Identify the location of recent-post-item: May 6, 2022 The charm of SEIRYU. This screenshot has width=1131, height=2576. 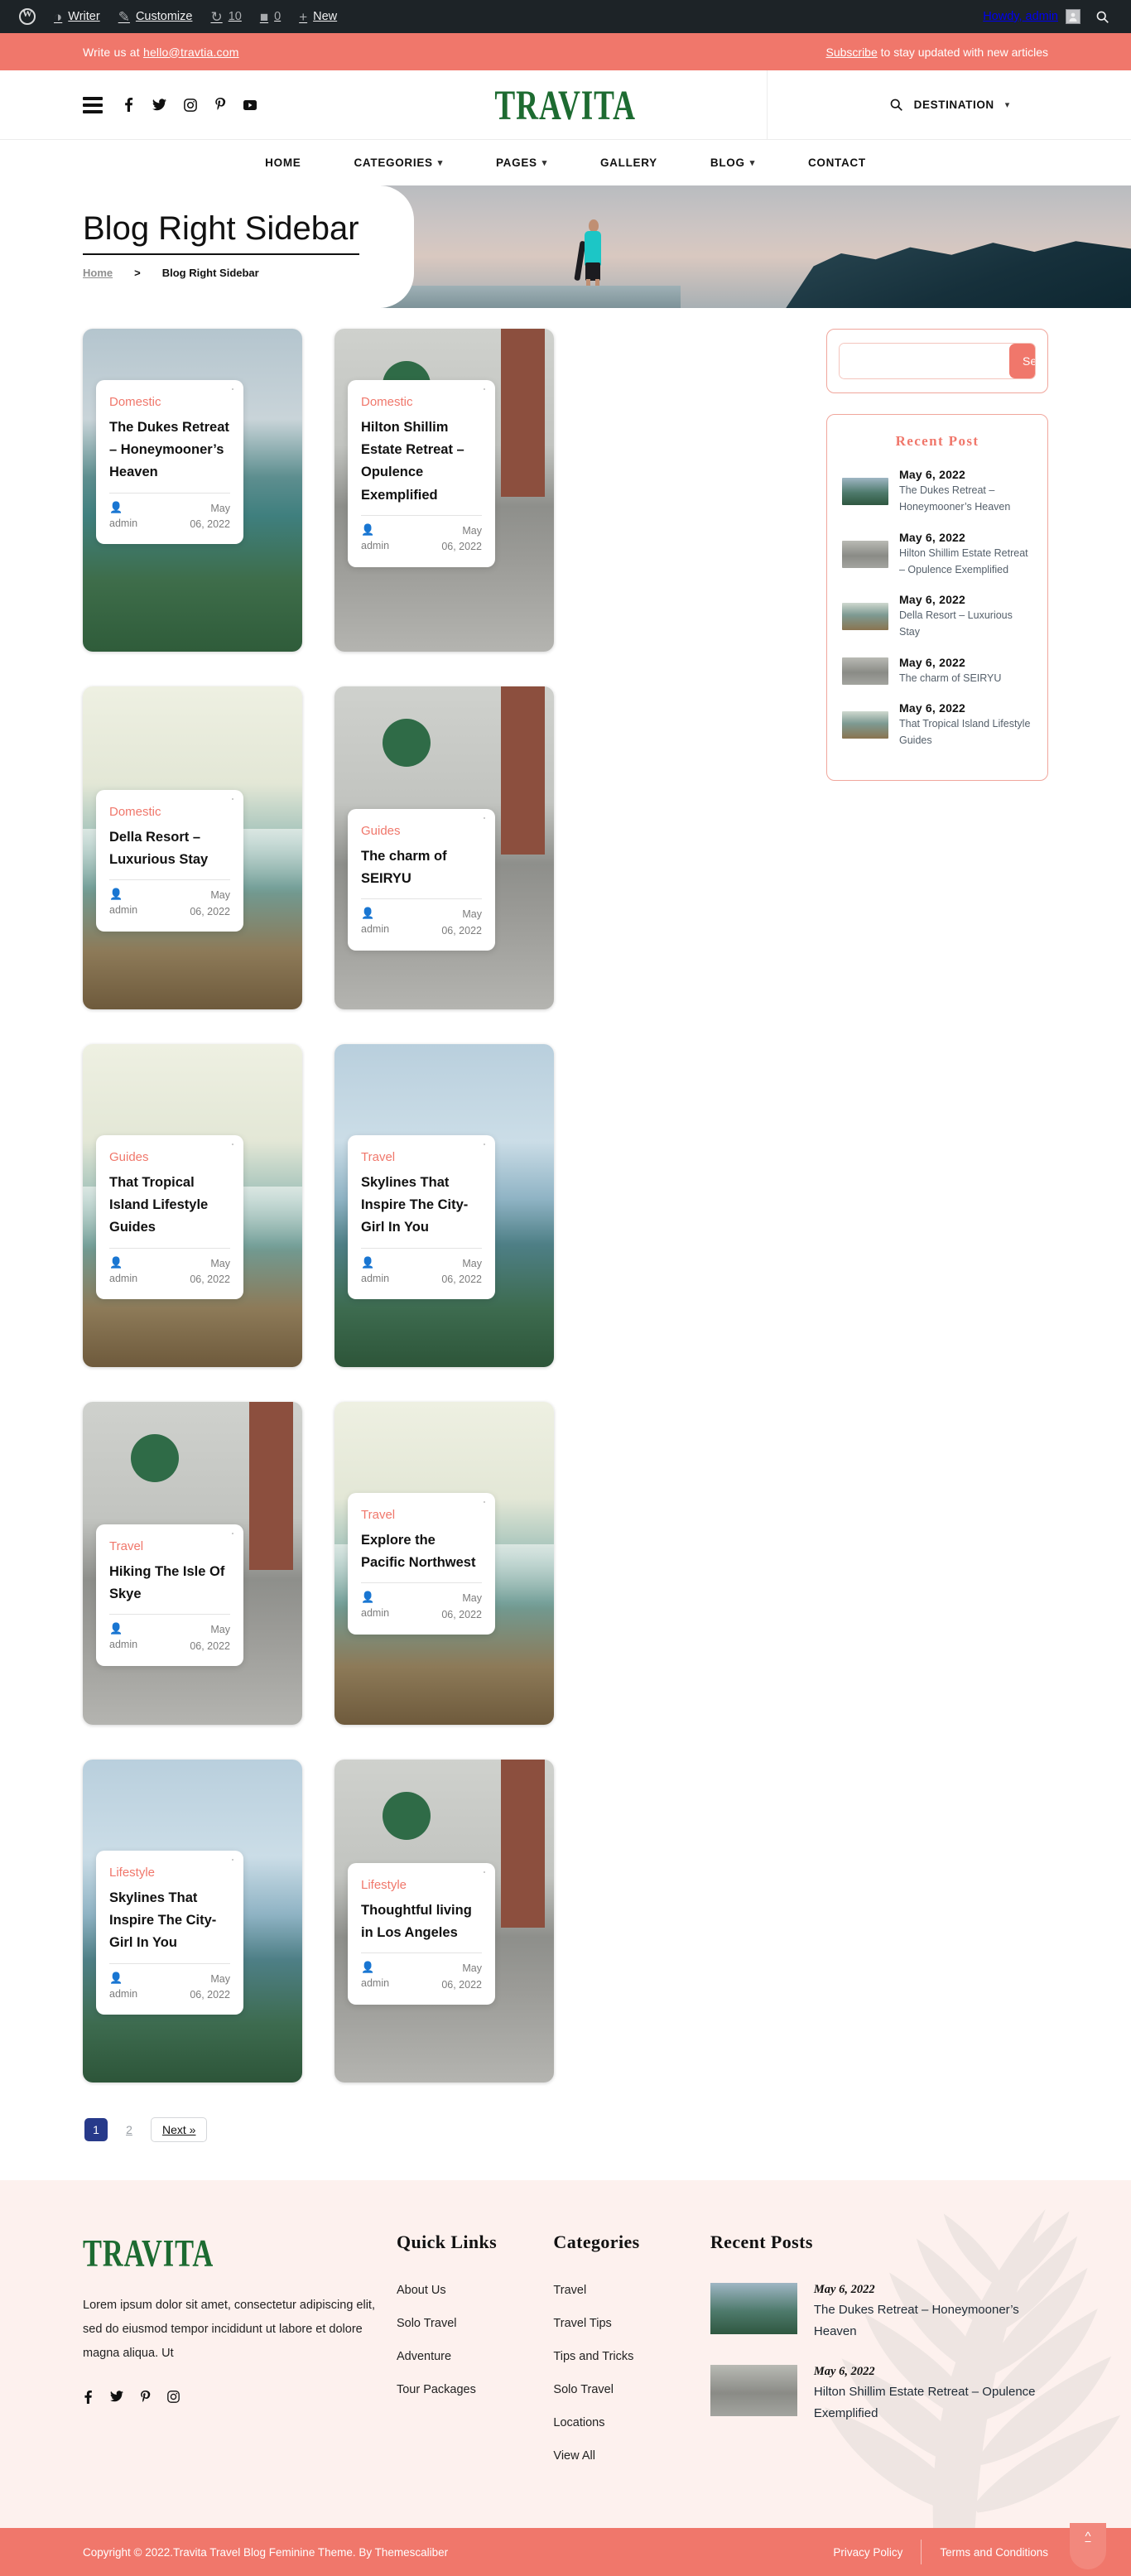
(937, 671).